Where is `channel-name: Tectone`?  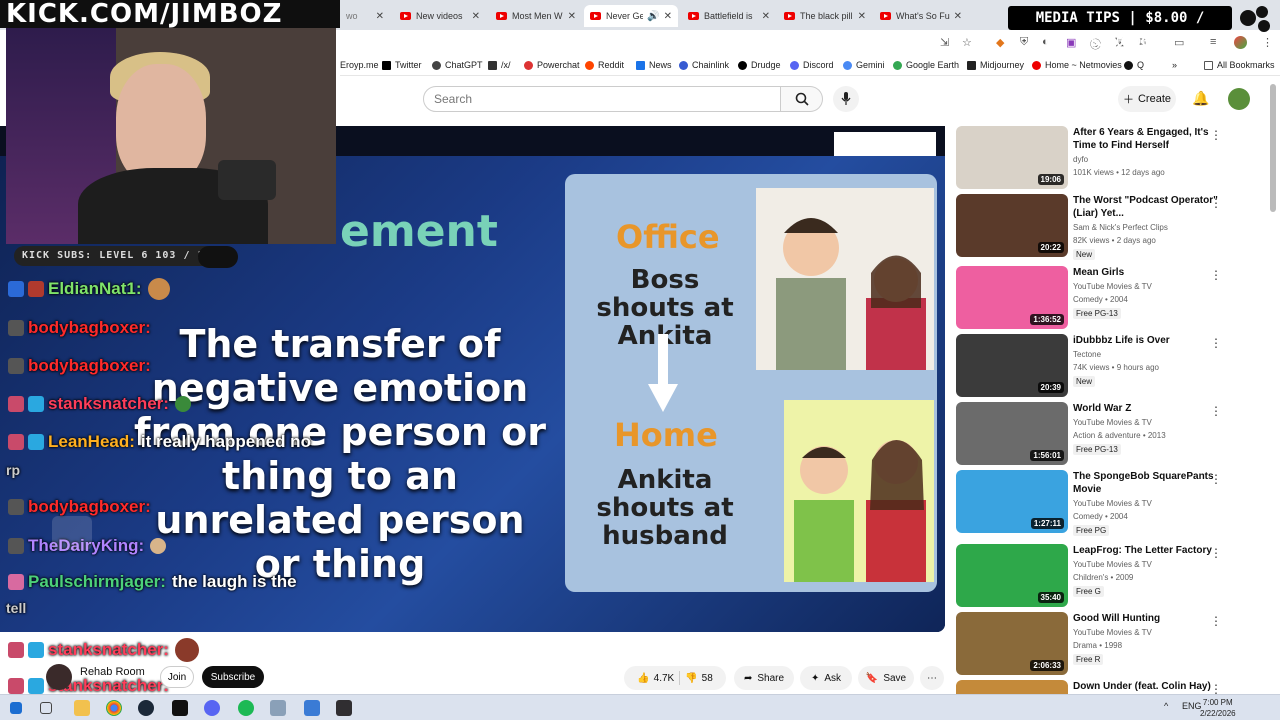 channel-name: Tectone is located at coordinates (1087, 354).